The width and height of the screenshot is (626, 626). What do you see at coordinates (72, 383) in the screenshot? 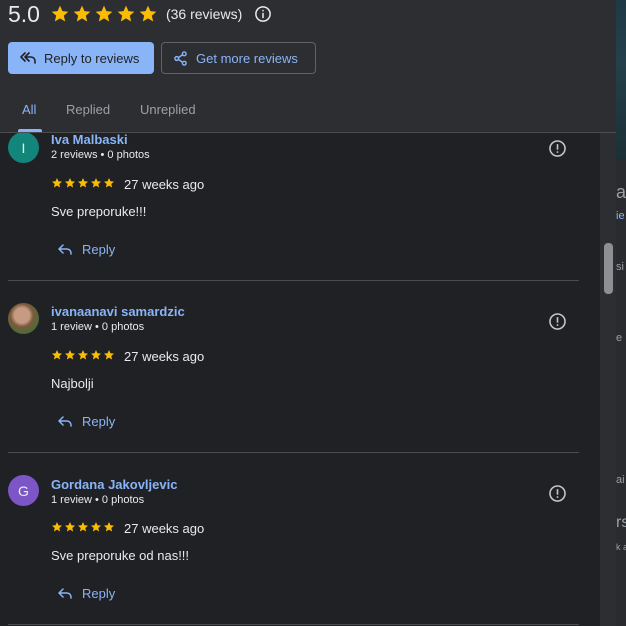
I see `review-text: Najbolji` at bounding box center [72, 383].